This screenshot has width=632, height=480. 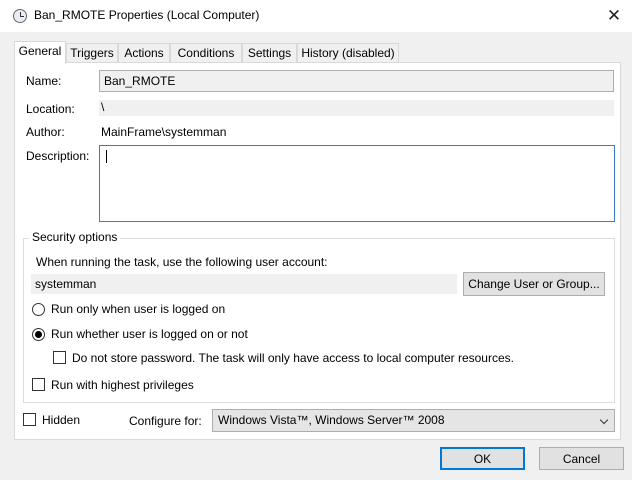 I want to click on tab-conditions: Conditions, so click(x=206, y=53).